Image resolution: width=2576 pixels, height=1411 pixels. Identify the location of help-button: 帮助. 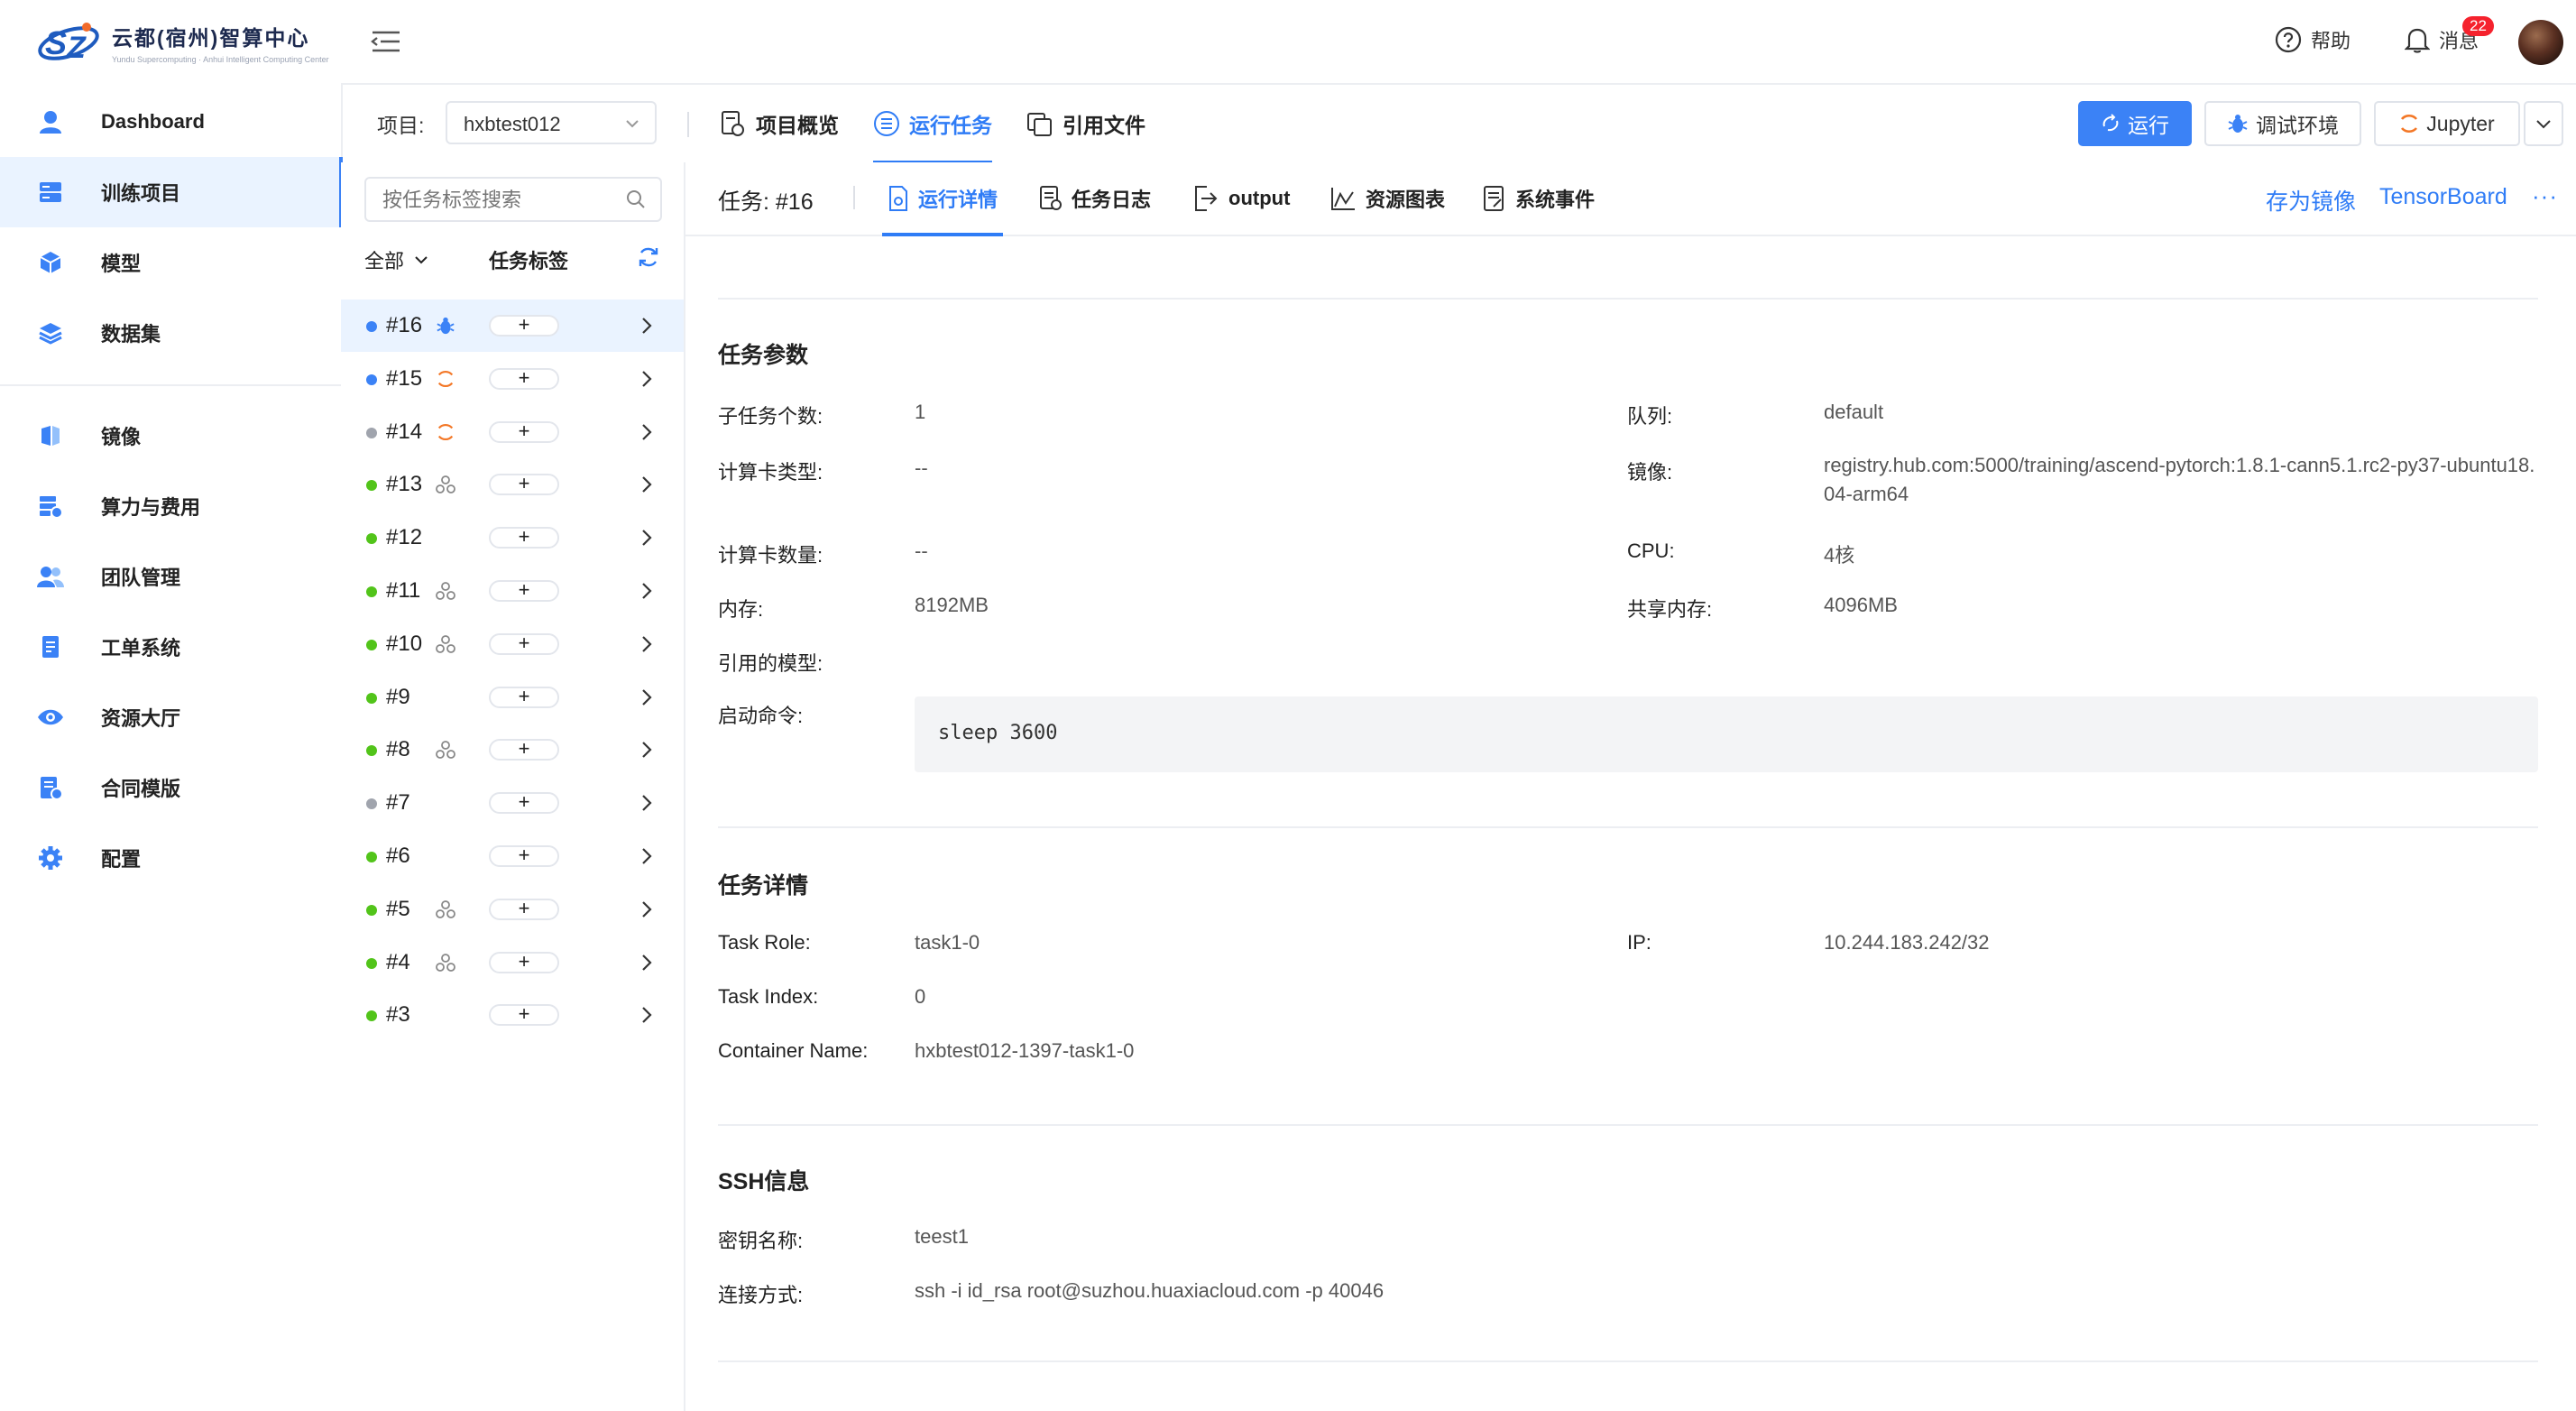
(2313, 39).